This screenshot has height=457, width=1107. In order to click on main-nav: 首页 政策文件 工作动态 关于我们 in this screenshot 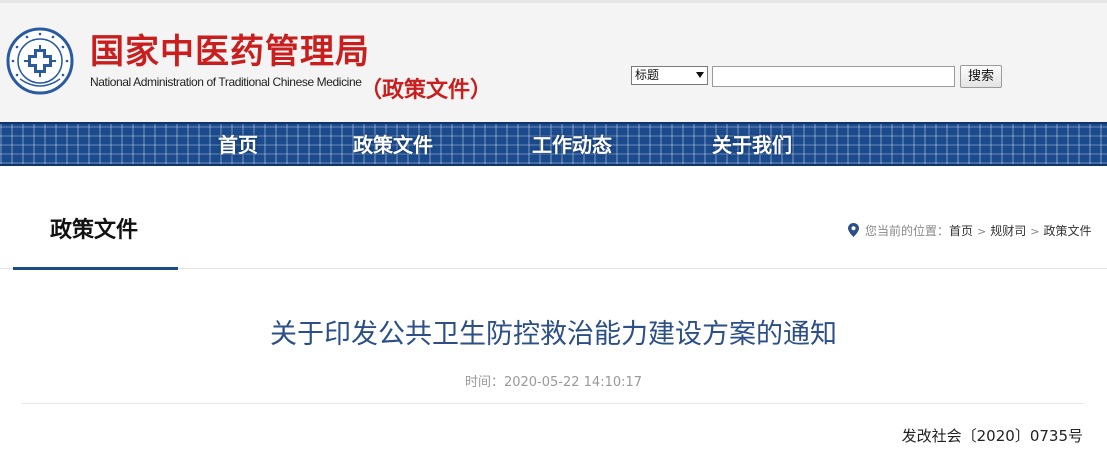, I will do `click(553, 144)`.